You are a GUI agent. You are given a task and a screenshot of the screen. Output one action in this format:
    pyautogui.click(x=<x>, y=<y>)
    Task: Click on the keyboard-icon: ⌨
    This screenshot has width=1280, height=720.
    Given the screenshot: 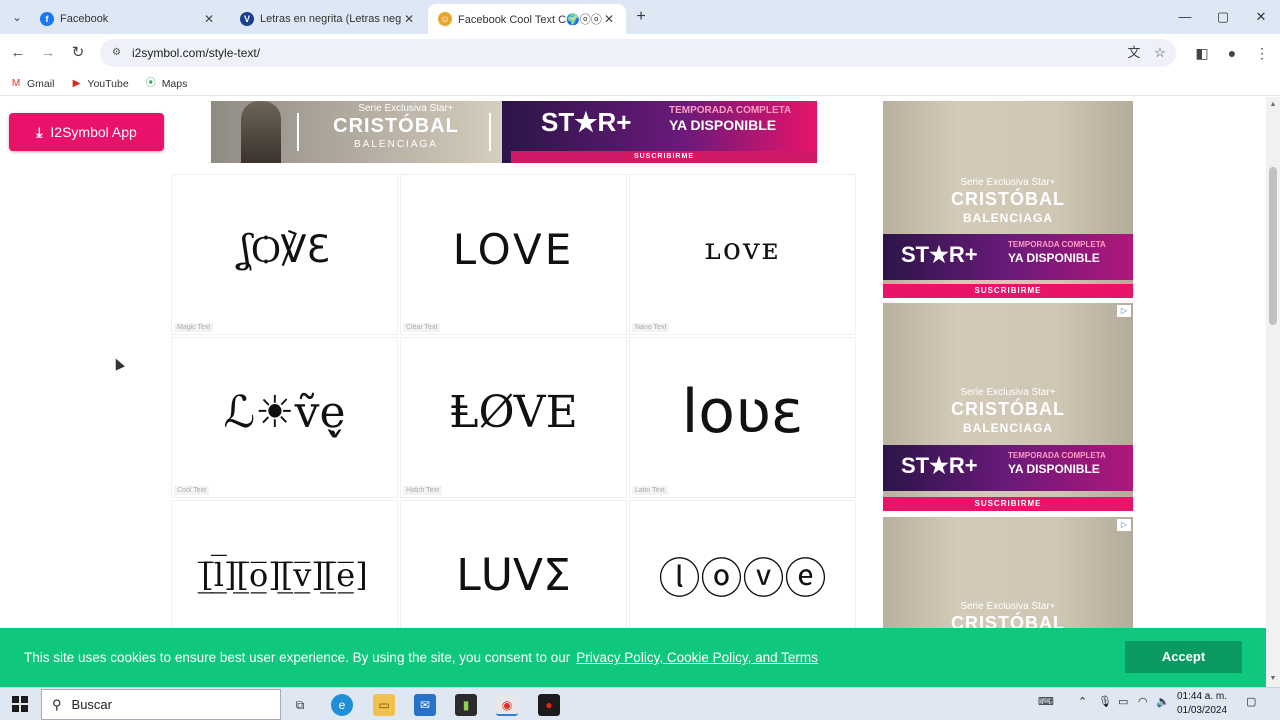 What is the action you would take?
    pyautogui.click(x=1046, y=701)
    